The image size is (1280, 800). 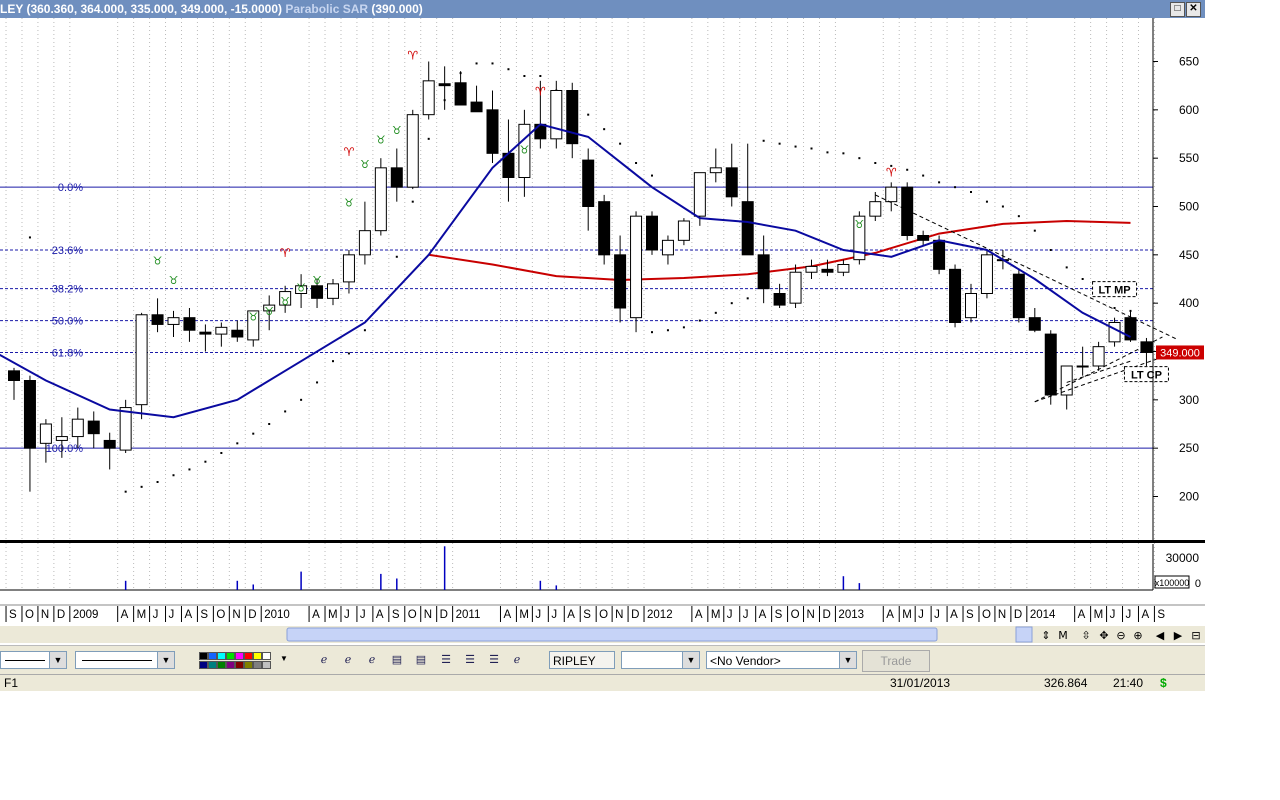 What do you see at coordinates (1189, 255) in the screenshot?
I see `price-axis-label: 450` at bounding box center [1189, 255].